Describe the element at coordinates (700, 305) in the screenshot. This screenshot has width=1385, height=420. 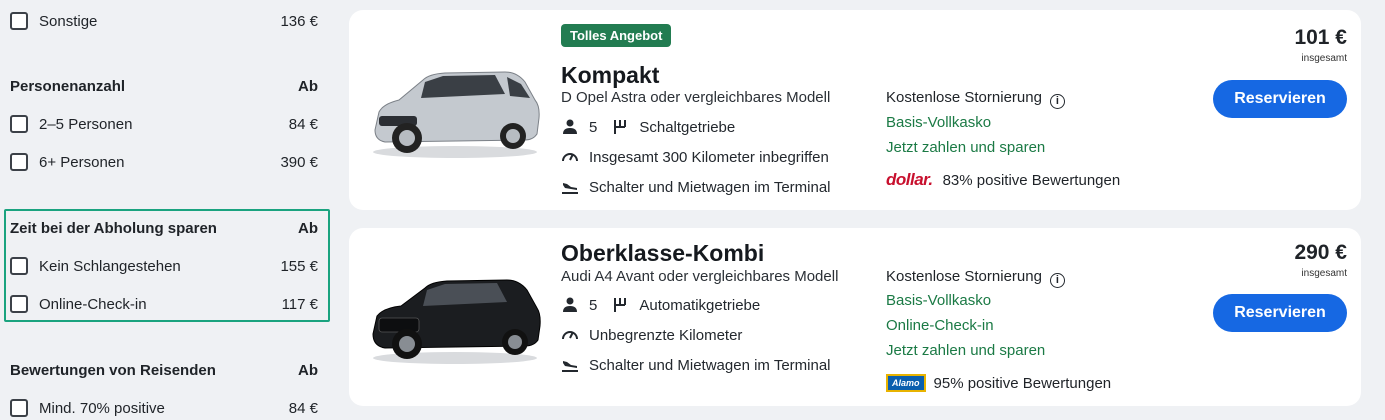
I see `transmission: Automatikgetriebe` at that location.